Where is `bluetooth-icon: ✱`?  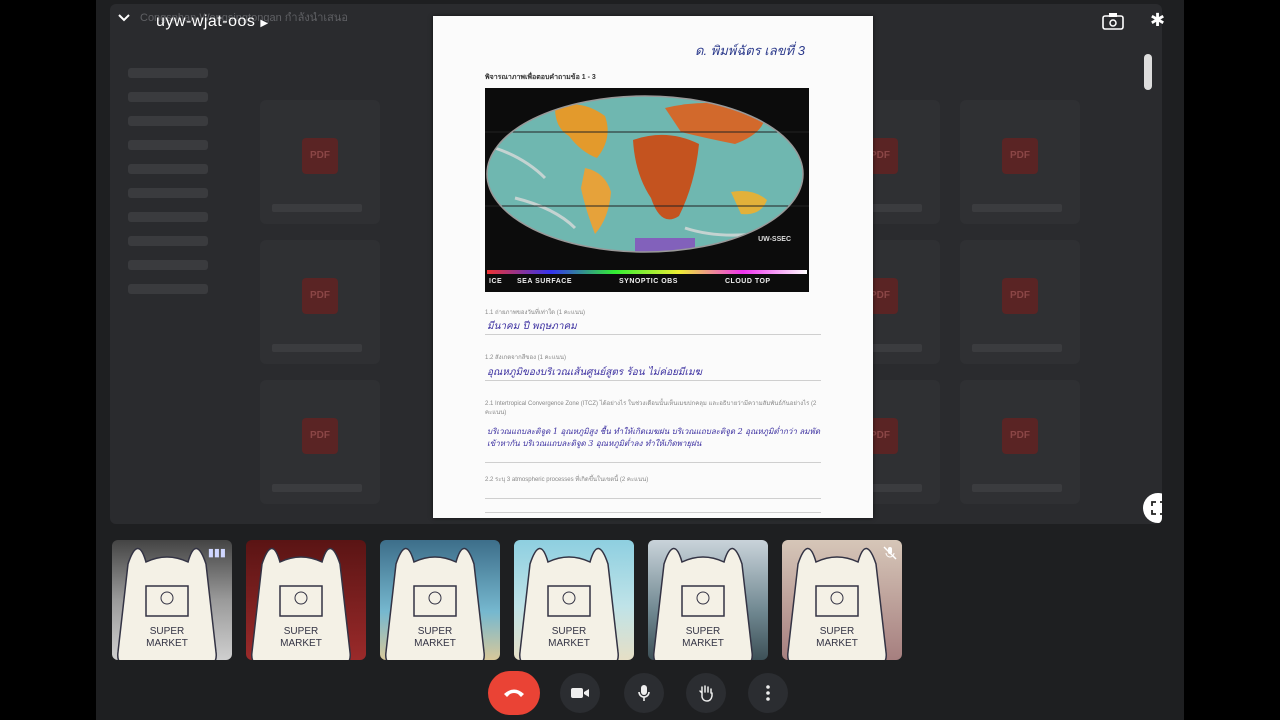
bluetooth-icon: ✱ is located at coordinates (1158, 20).